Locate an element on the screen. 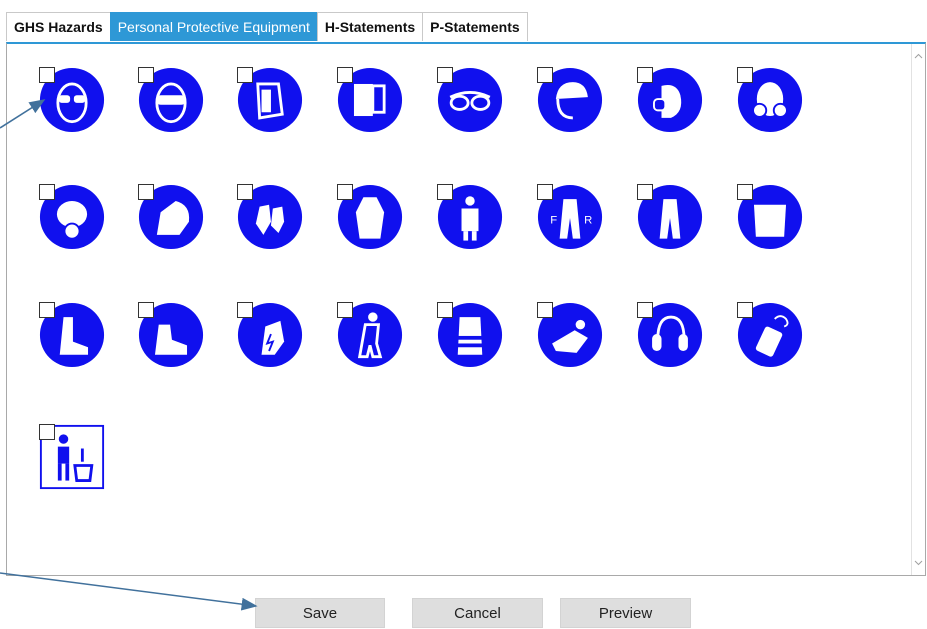  ppe-icon-tile: FR is located at coordinates (572, 219).